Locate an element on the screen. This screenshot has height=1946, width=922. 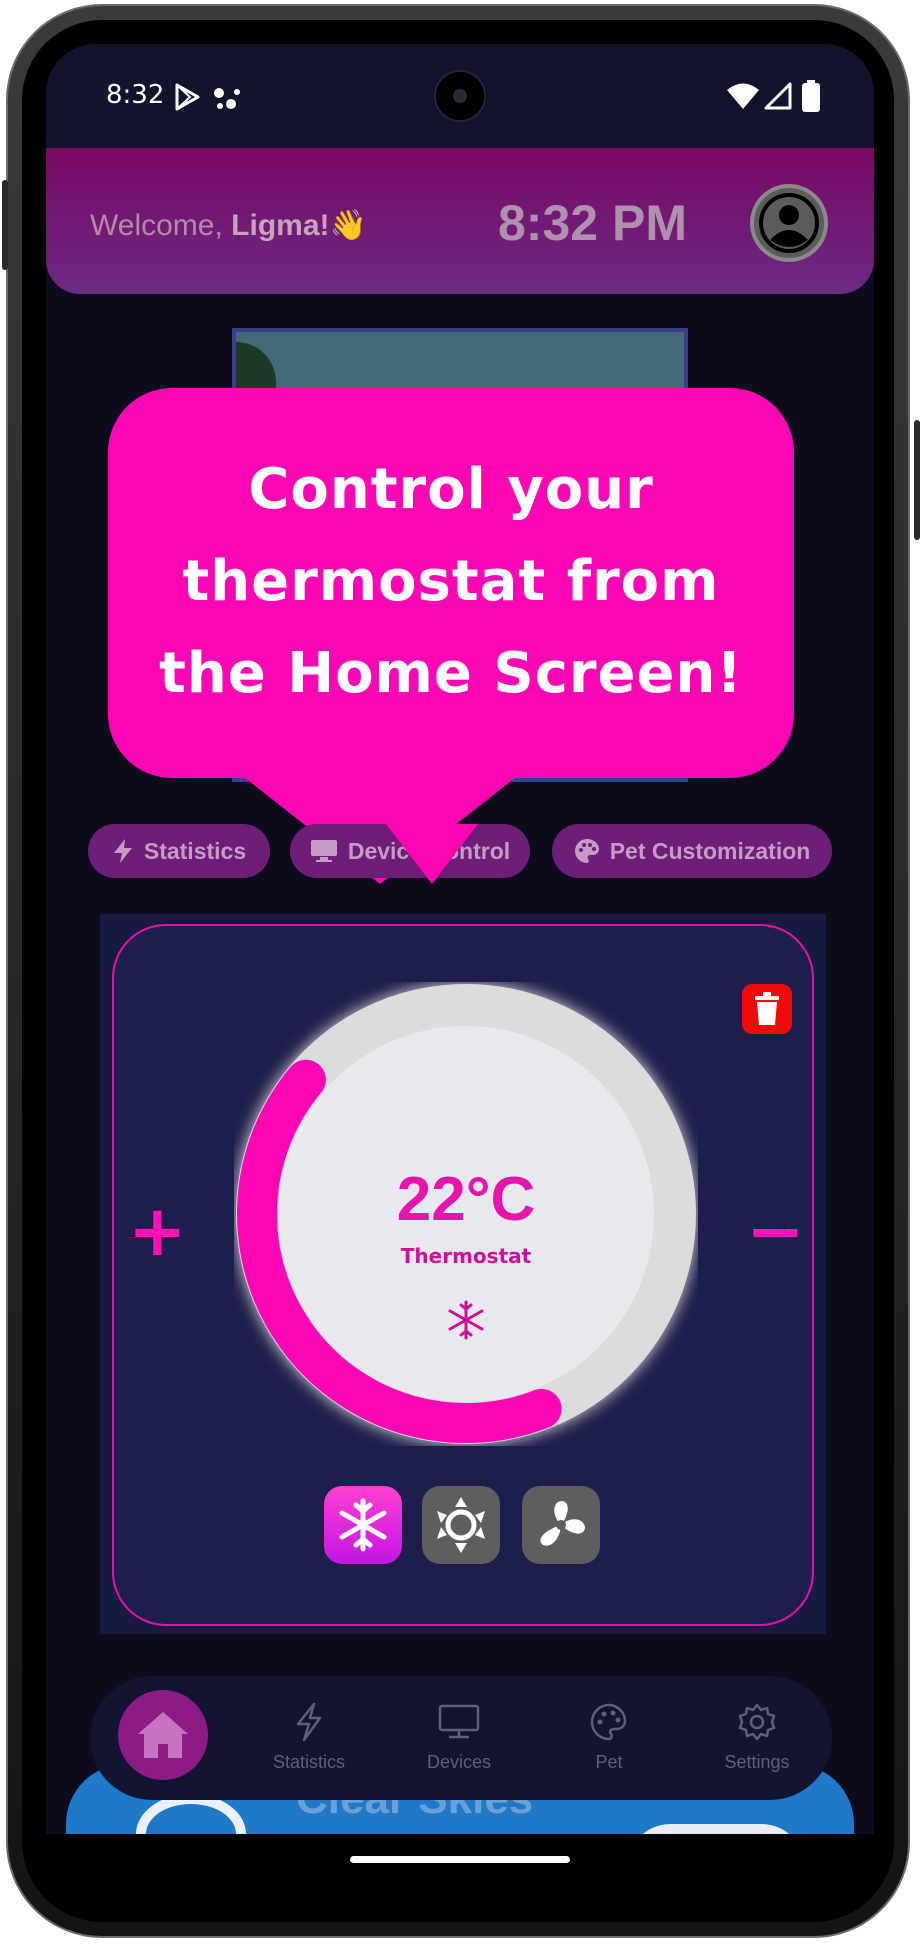
status-bar: 8:32 is located at coordinates (460, 96).